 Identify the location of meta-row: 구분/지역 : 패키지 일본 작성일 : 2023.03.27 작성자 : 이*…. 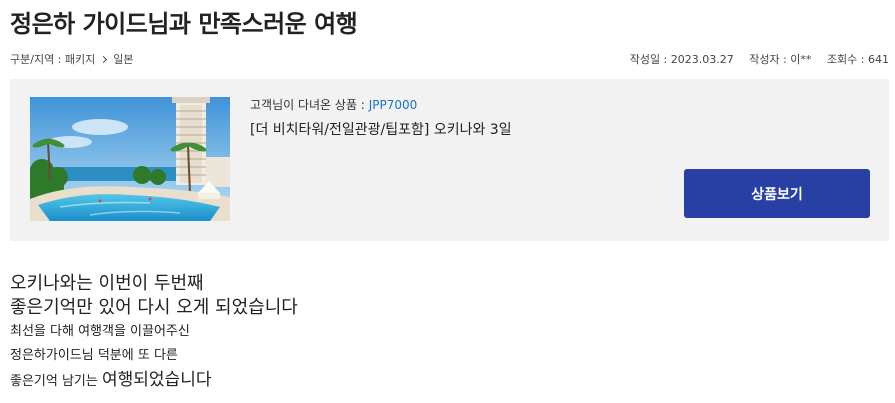
(449, 59).